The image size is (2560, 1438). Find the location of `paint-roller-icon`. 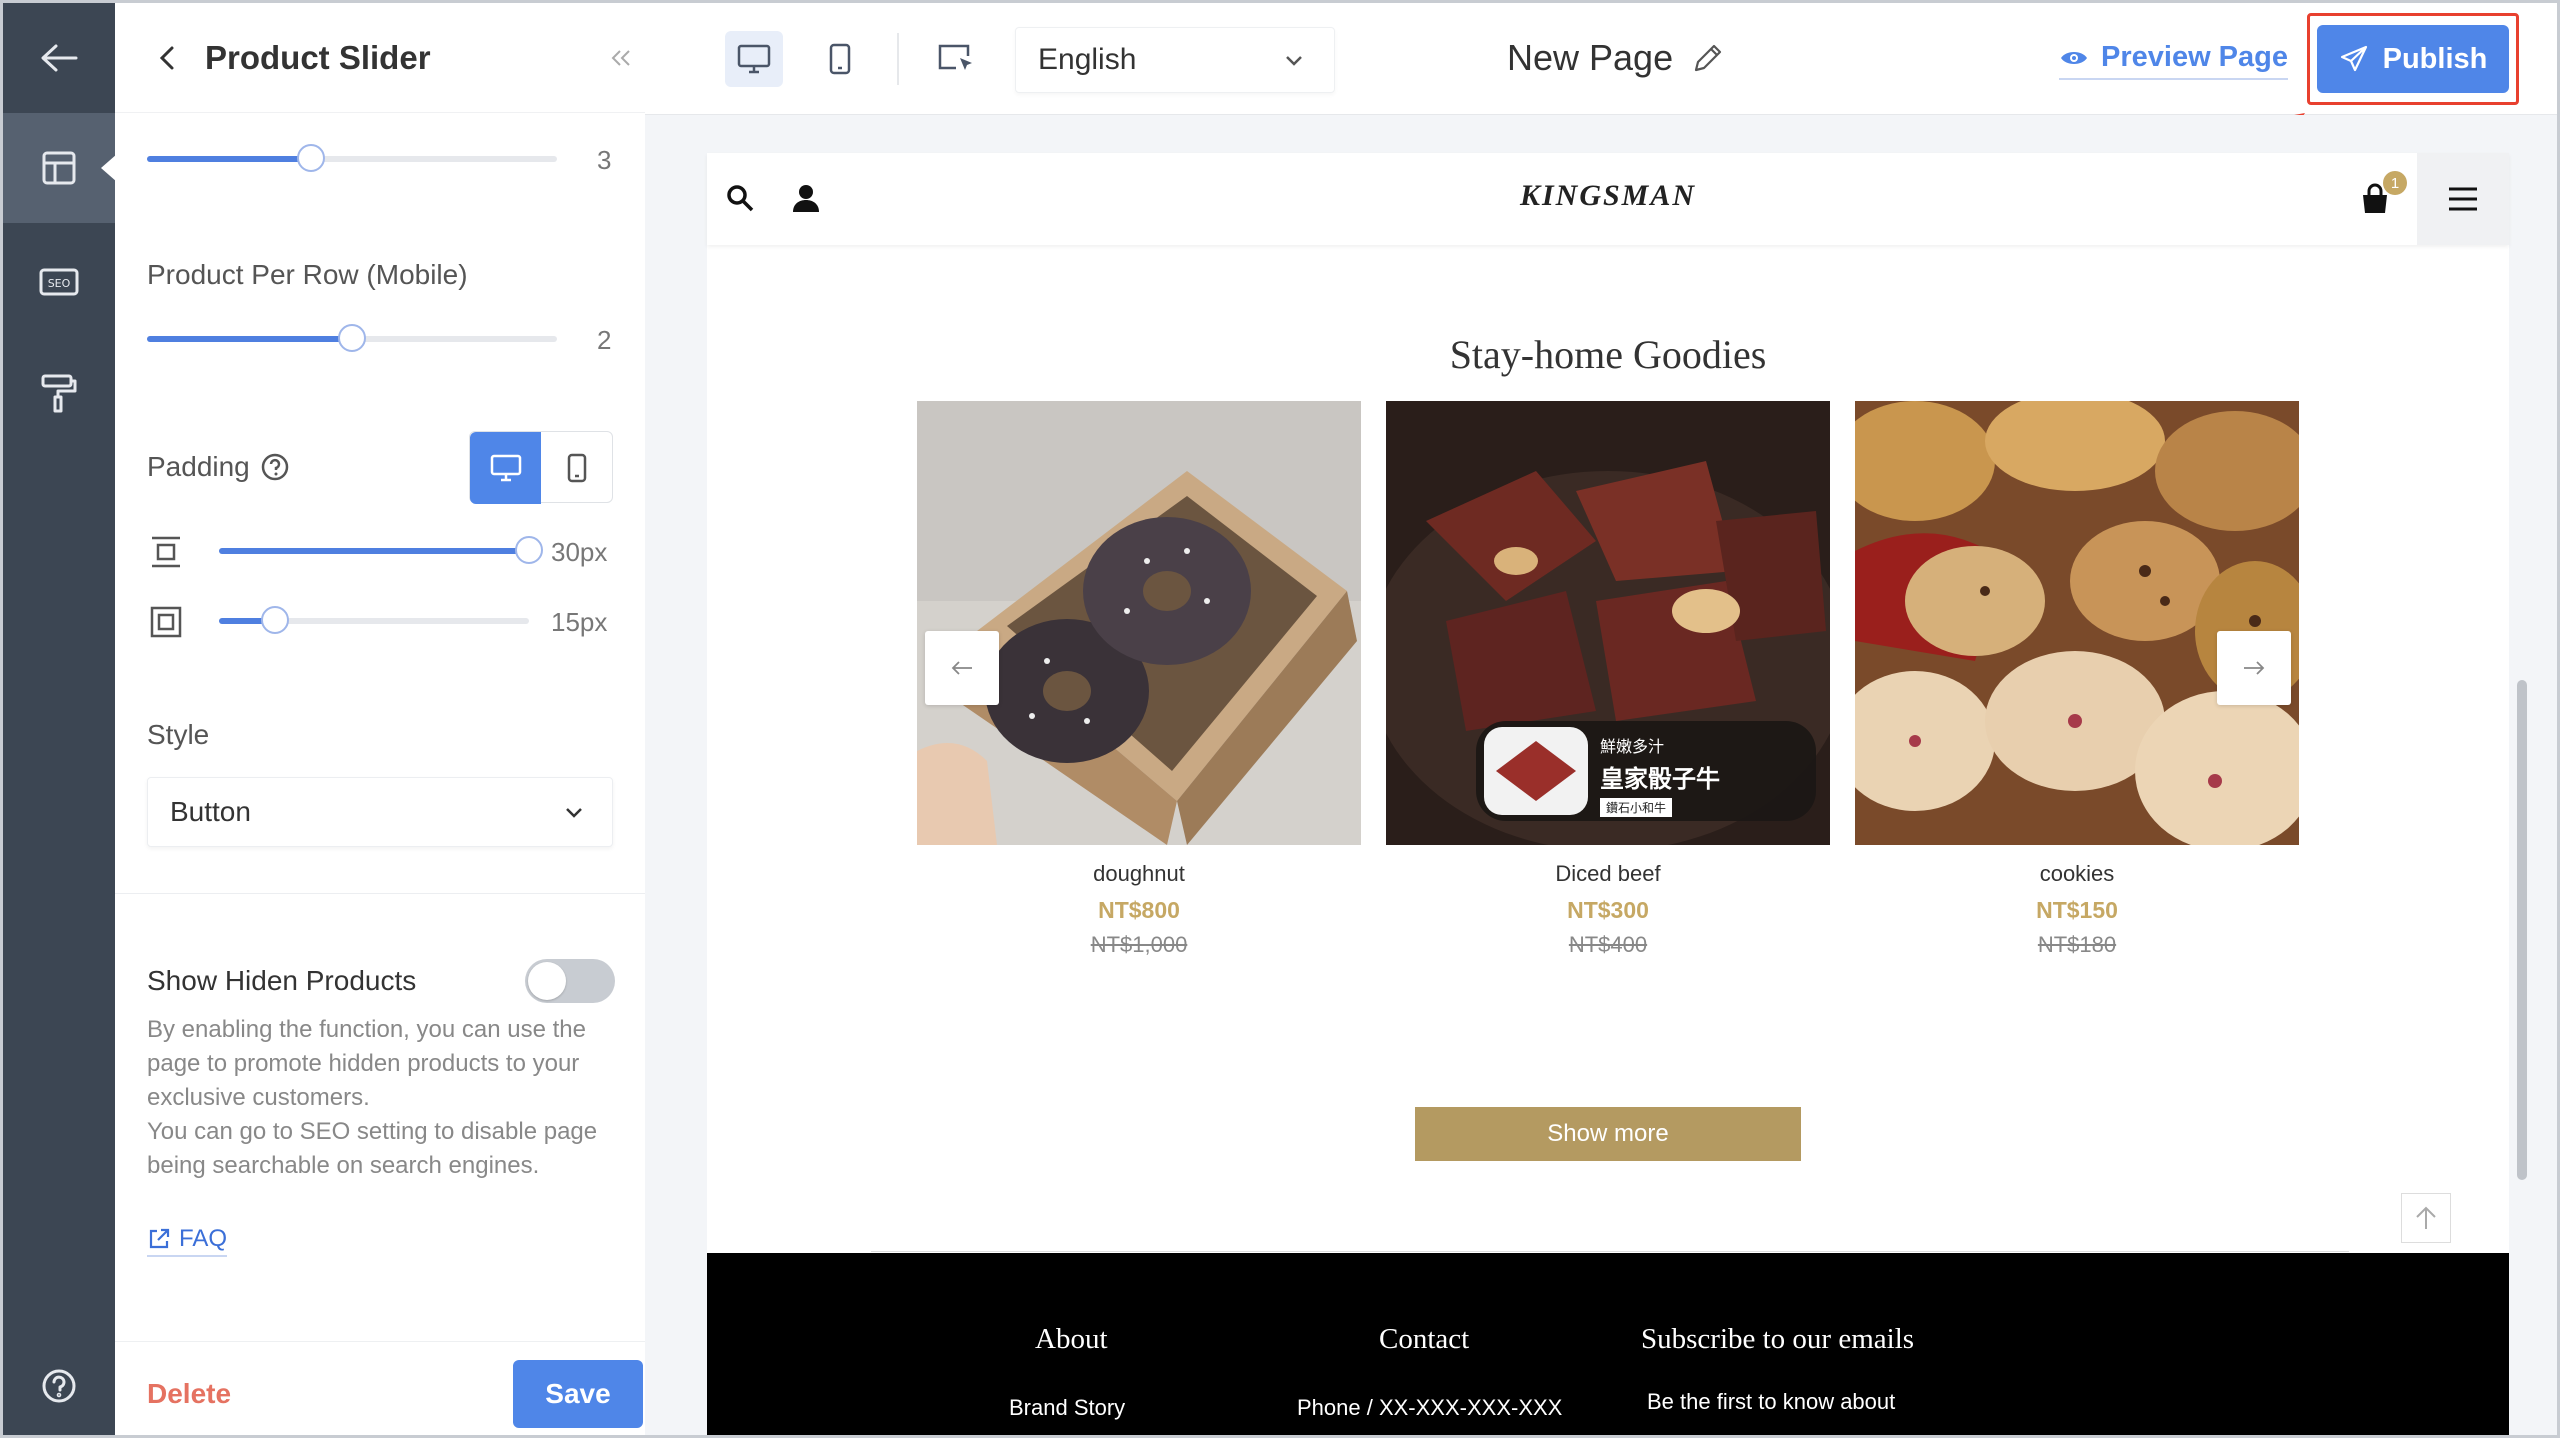

paint-roller-icon is located at coordinates (59, 393).